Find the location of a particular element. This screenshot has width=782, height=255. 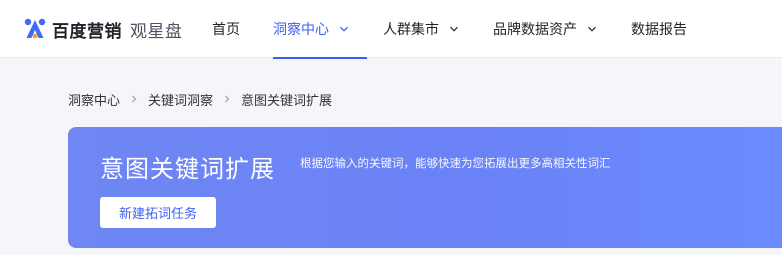

nav-item-label: 洞察中心 is located at coordinates (301, 30).